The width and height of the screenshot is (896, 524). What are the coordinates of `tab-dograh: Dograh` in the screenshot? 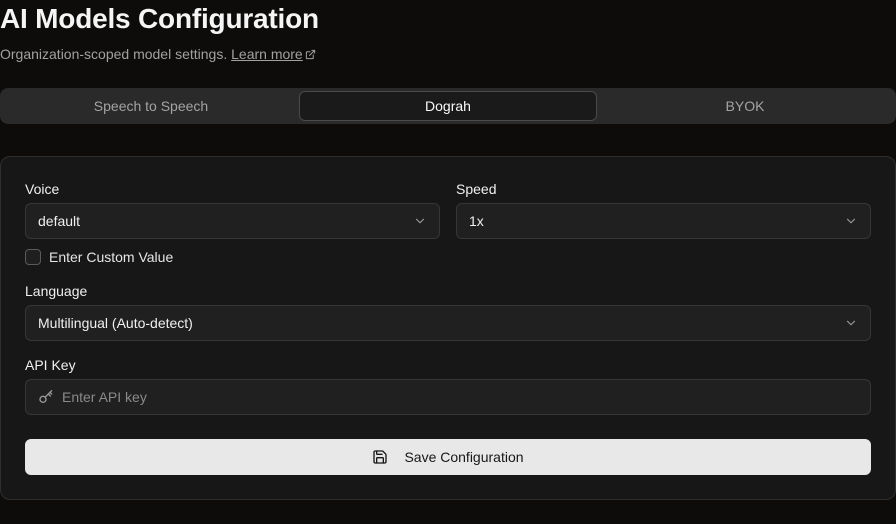 It's located at (448, 106).